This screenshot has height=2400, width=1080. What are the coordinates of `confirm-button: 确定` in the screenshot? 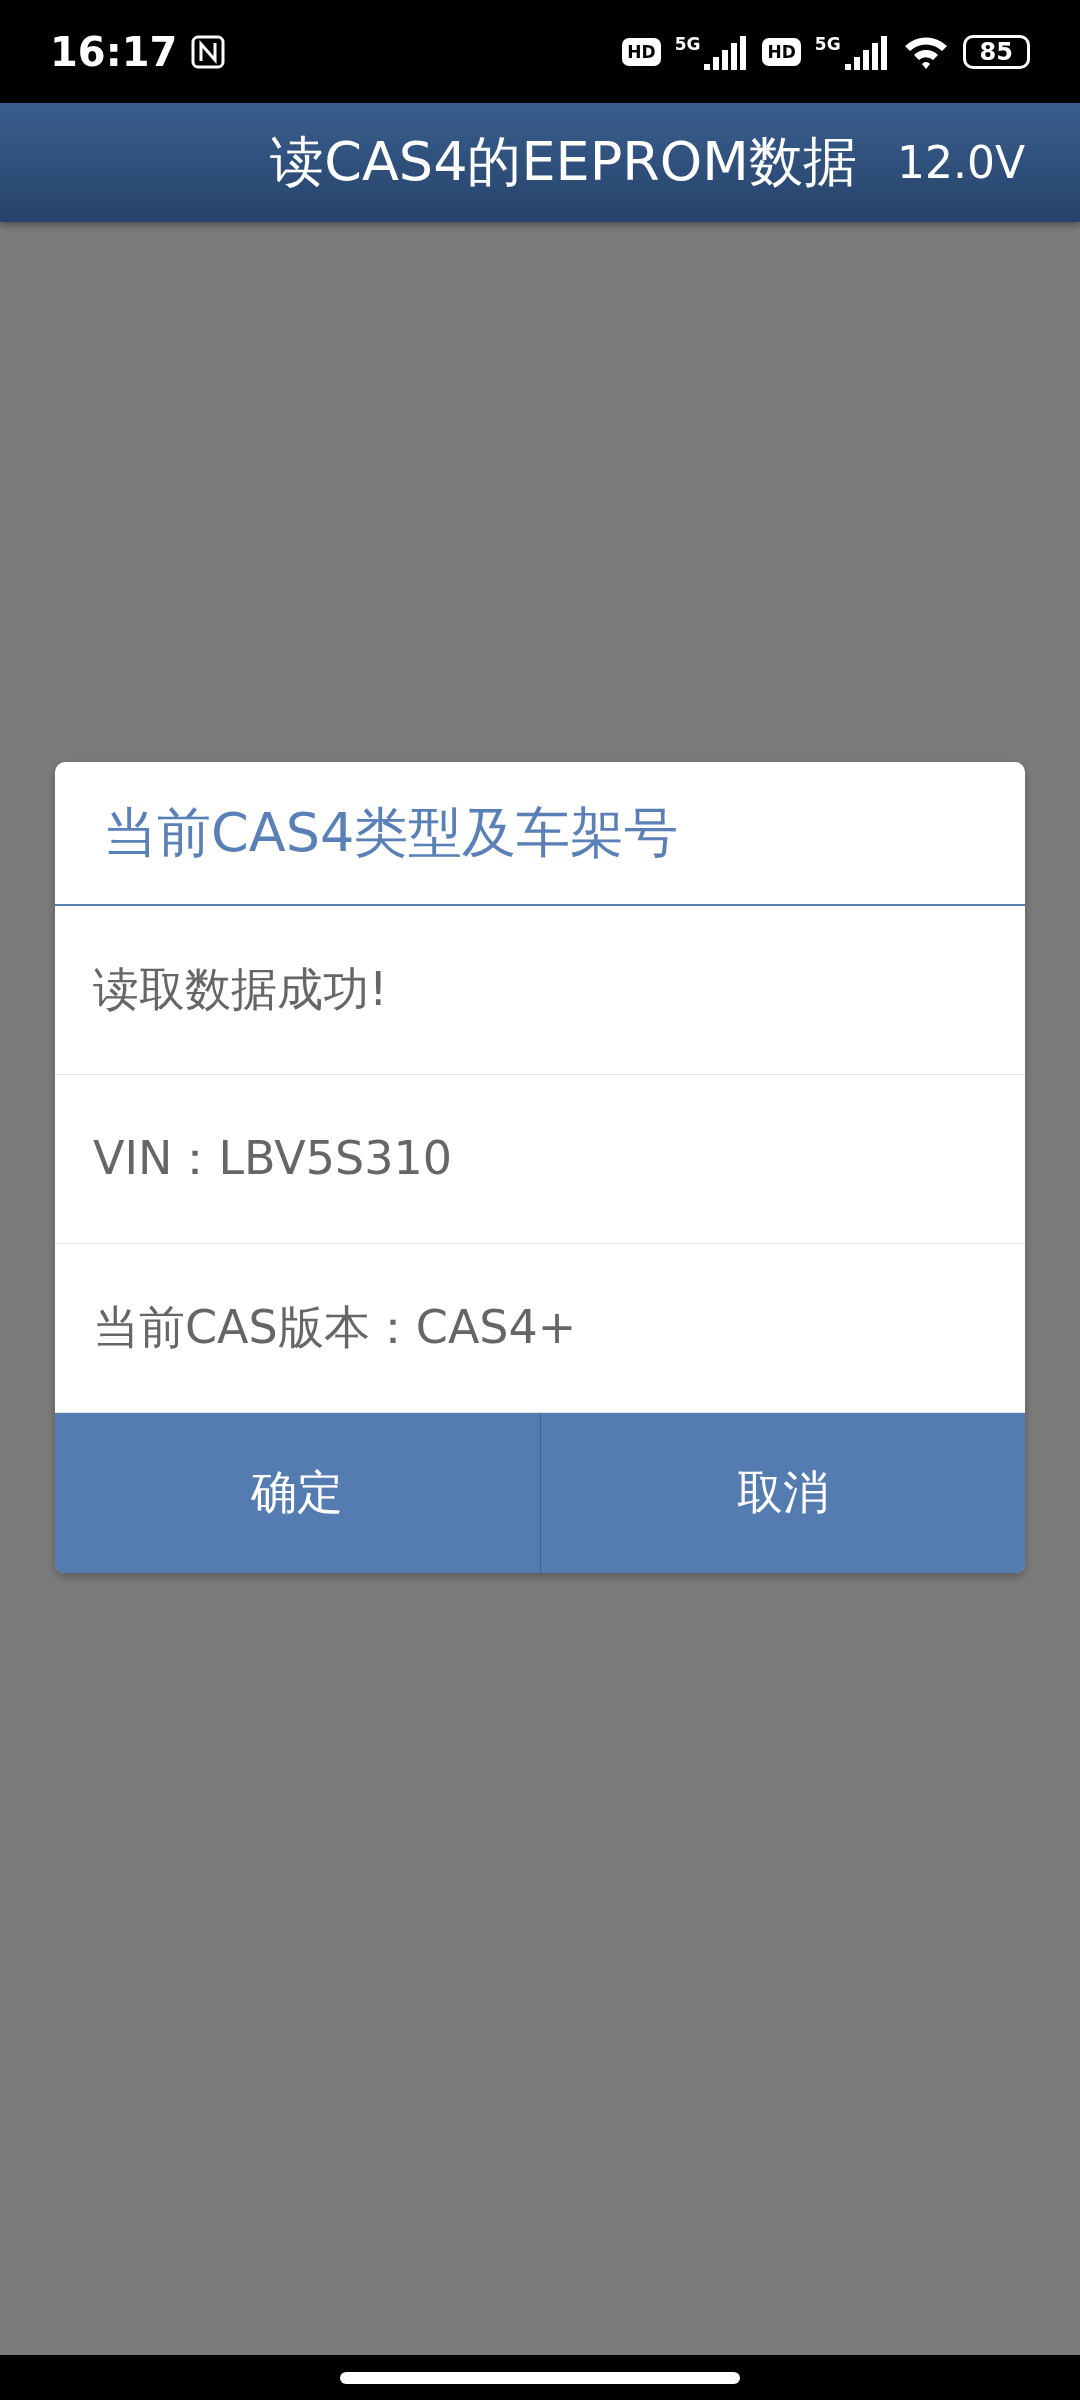 It's located at (298, 1493).